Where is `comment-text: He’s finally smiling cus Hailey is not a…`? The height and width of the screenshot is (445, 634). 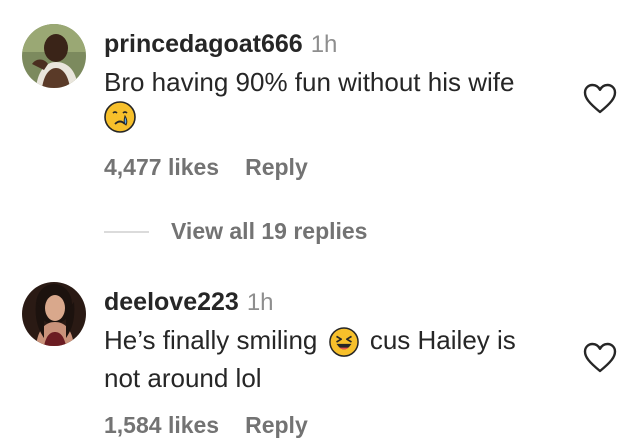 comment-text: He’s finally smiling cus Hailey is not a… is located at coordinates (310, 359).